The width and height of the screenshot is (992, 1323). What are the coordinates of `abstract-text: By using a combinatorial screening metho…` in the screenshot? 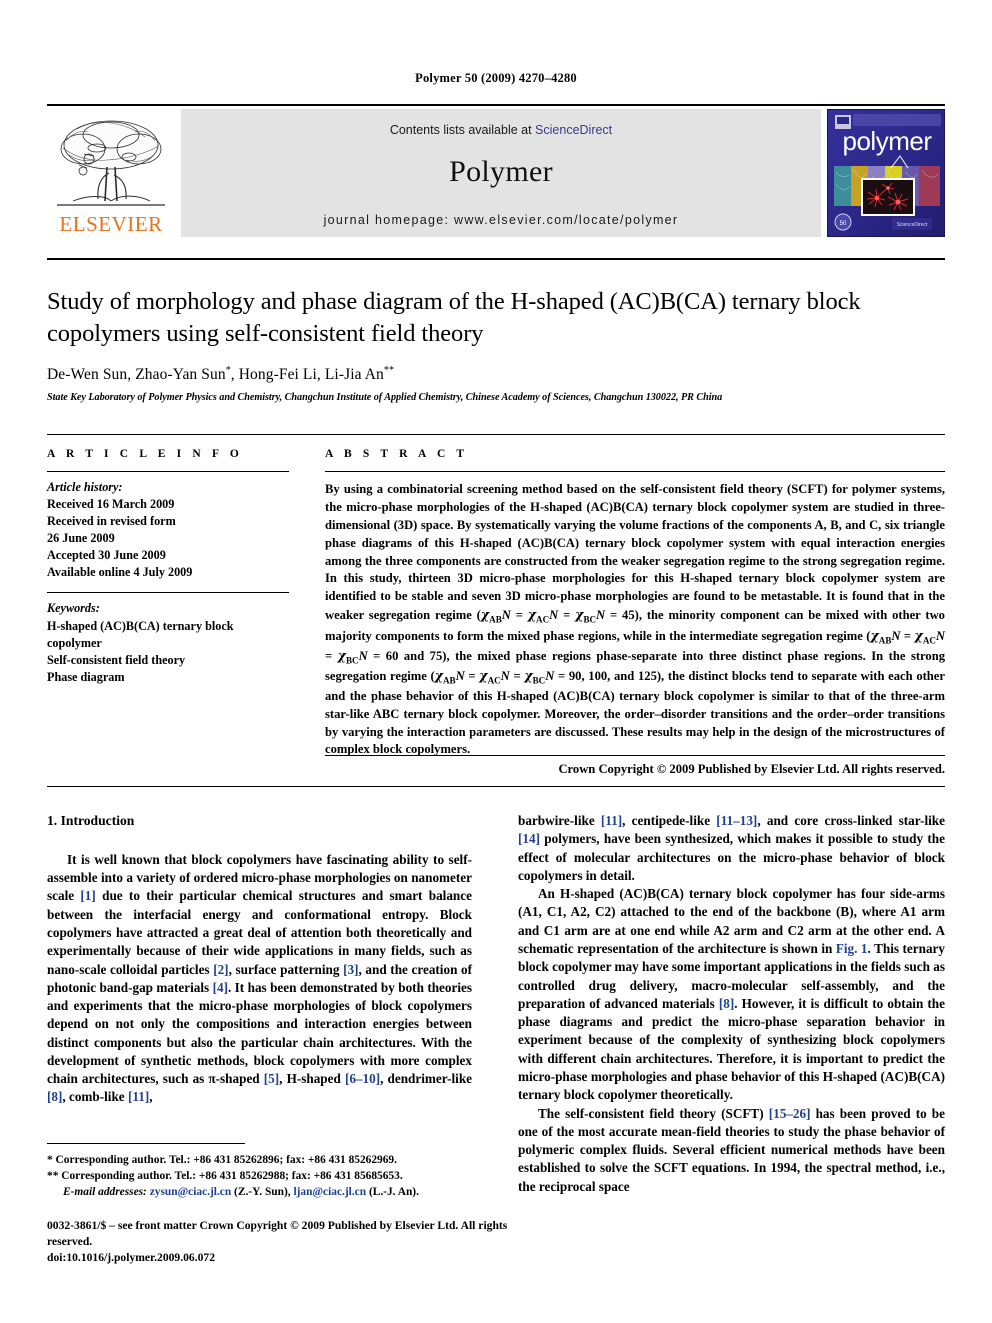 It's located at (635, 619).